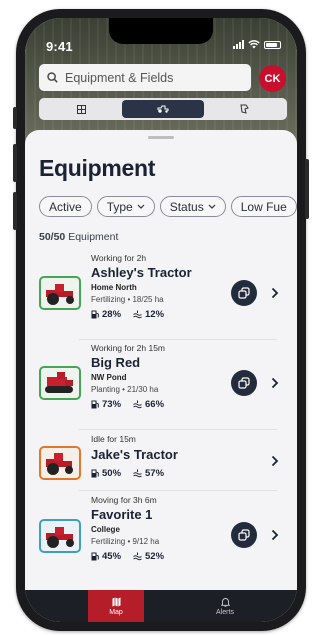 The height and width of the screenshot is (635, 320). Describe the element at coordinates (116, 601) in the screenshot. I see `map-icon` at that location.